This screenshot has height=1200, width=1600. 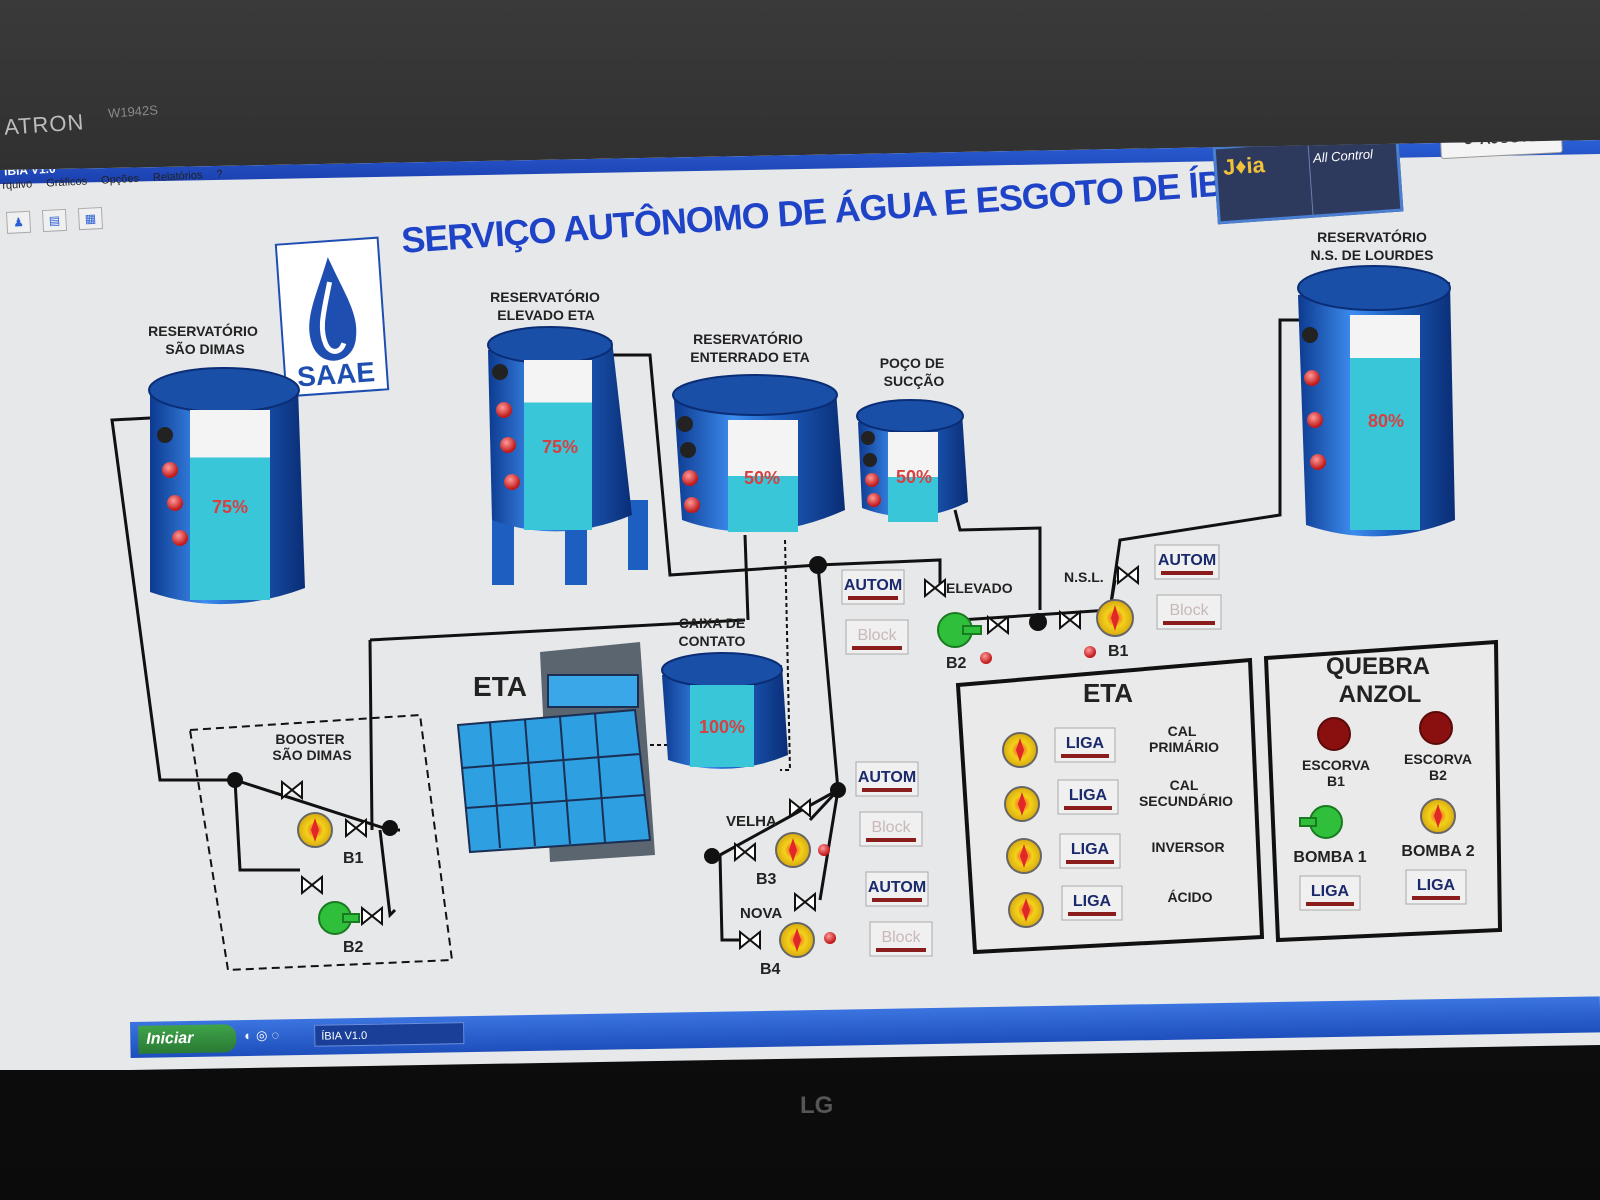 What do you see at coordinates (1084, 577) in the screenshot?
I see `pump-nsl-label: N.S.L.` at bounding box center [1084, 577].